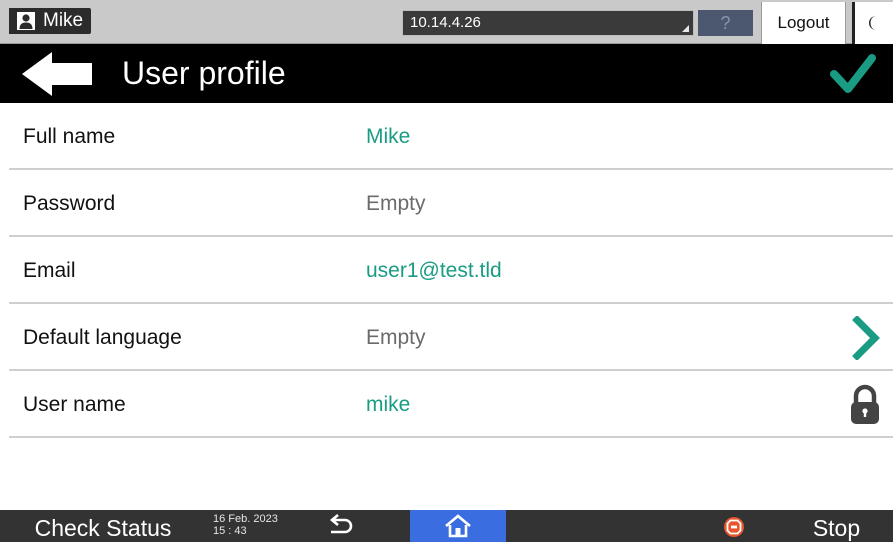 The image size is (893, 542). I want to click on undo-button, so click(340, 527).